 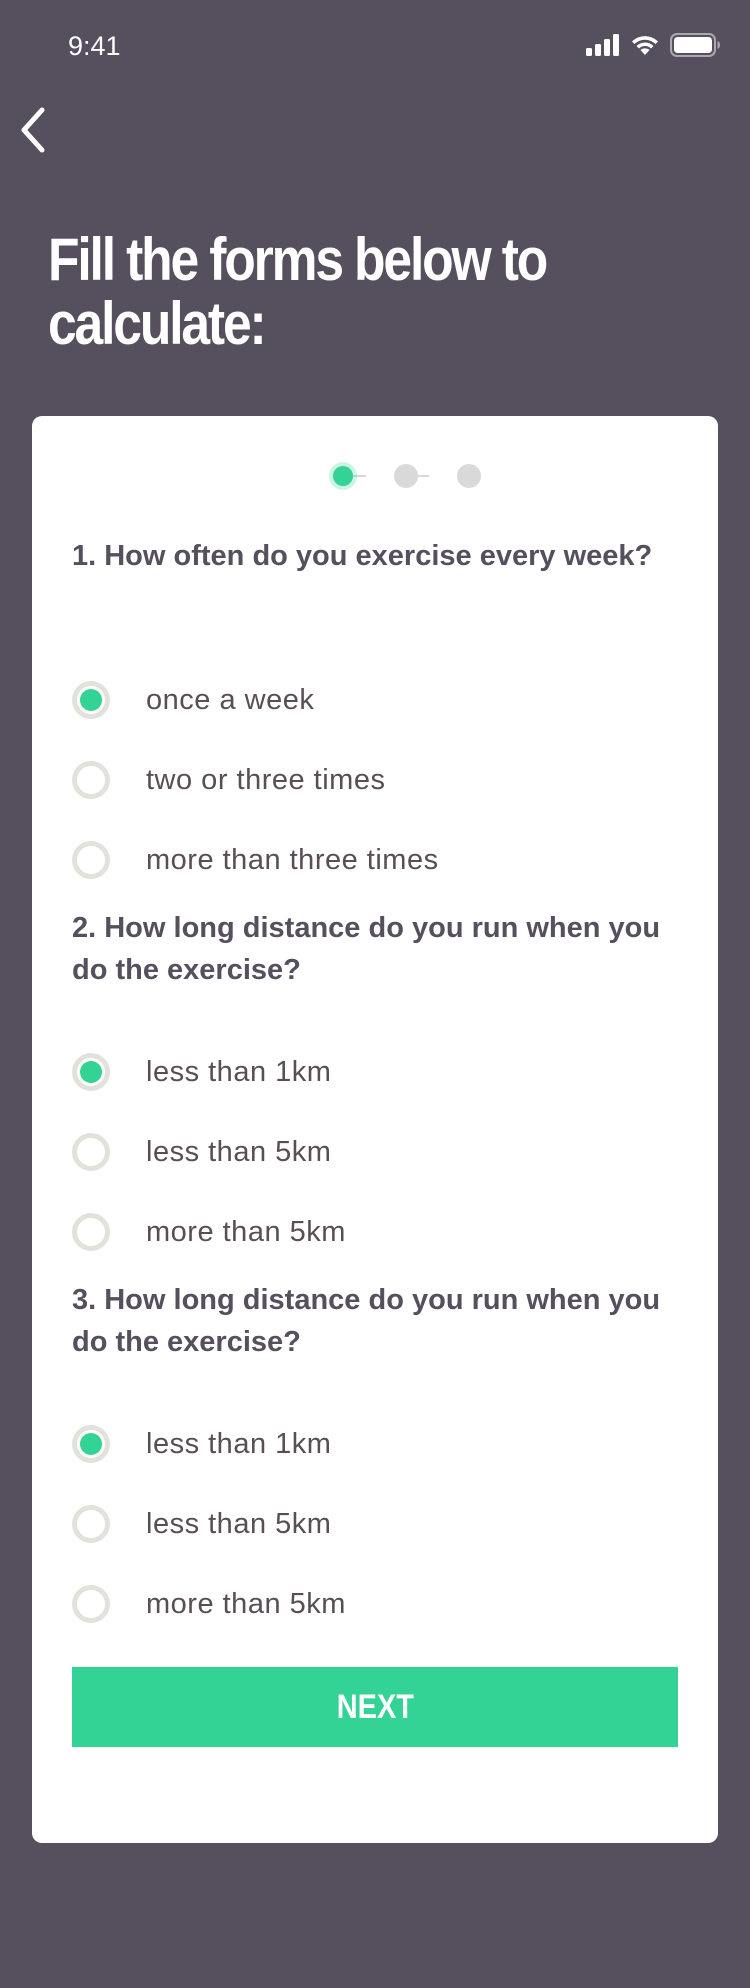 I want to click on option-label: more than three times, so click(x=292, y=859).